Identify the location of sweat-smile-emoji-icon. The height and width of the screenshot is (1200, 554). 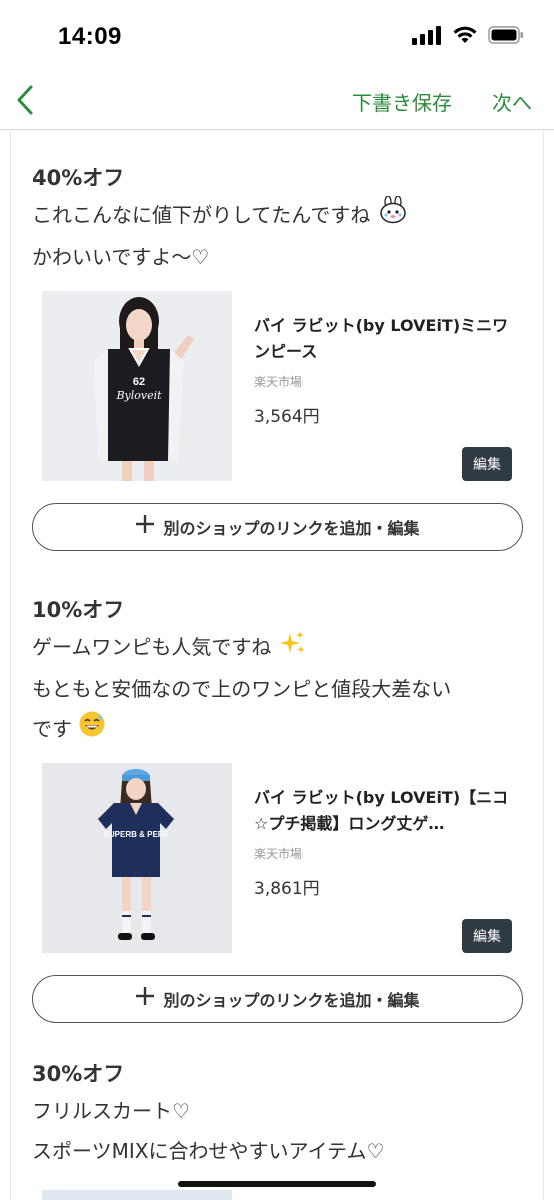
(92, 730).